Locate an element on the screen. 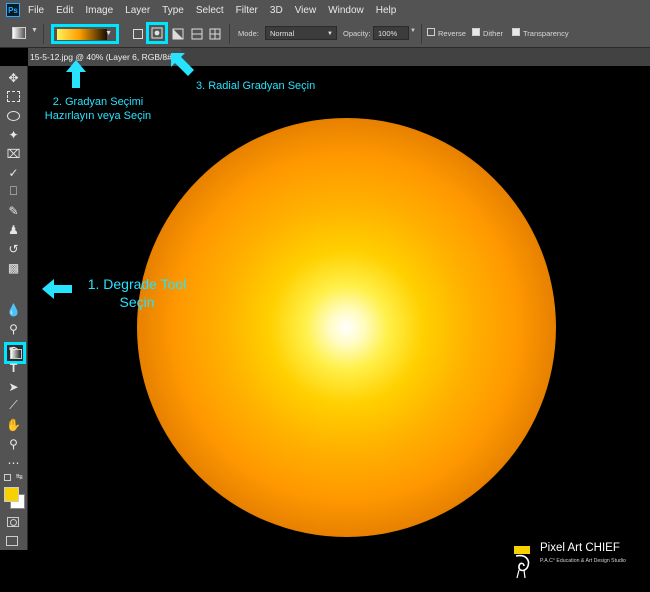 This screenshot has height=592, width=650. linear-gradient-icon is located at coordinates (138, 34).